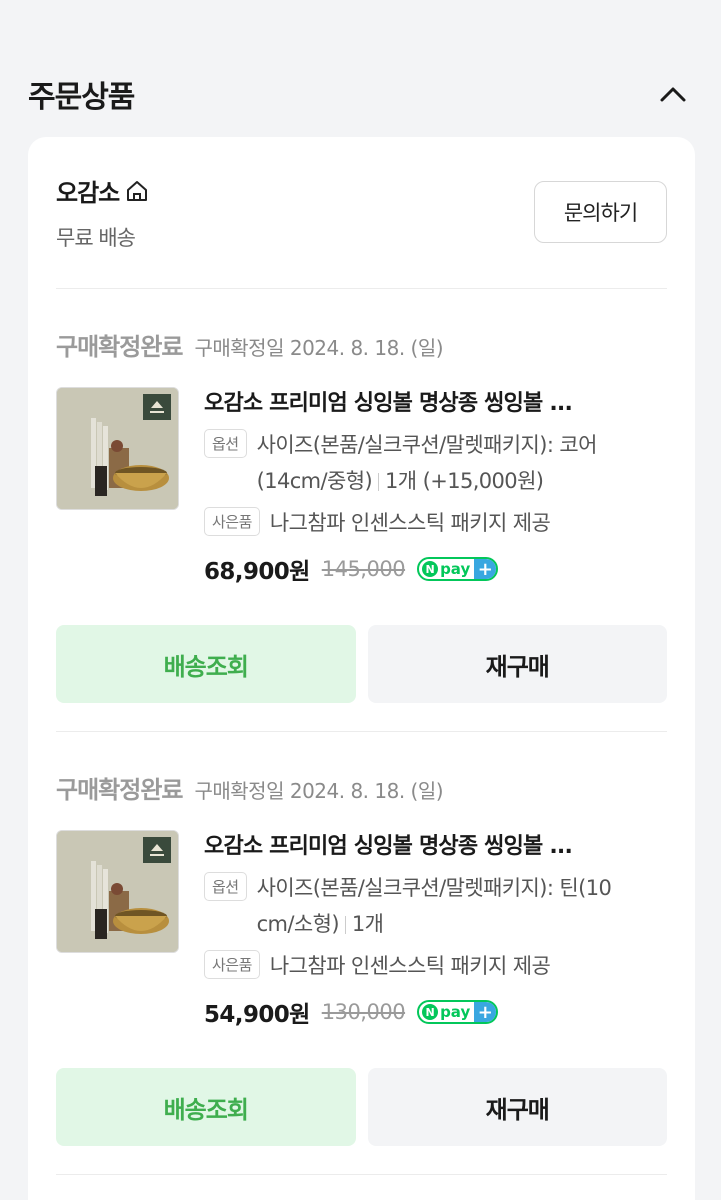  I want to click on price: 54,900원, so click(257, 1015).